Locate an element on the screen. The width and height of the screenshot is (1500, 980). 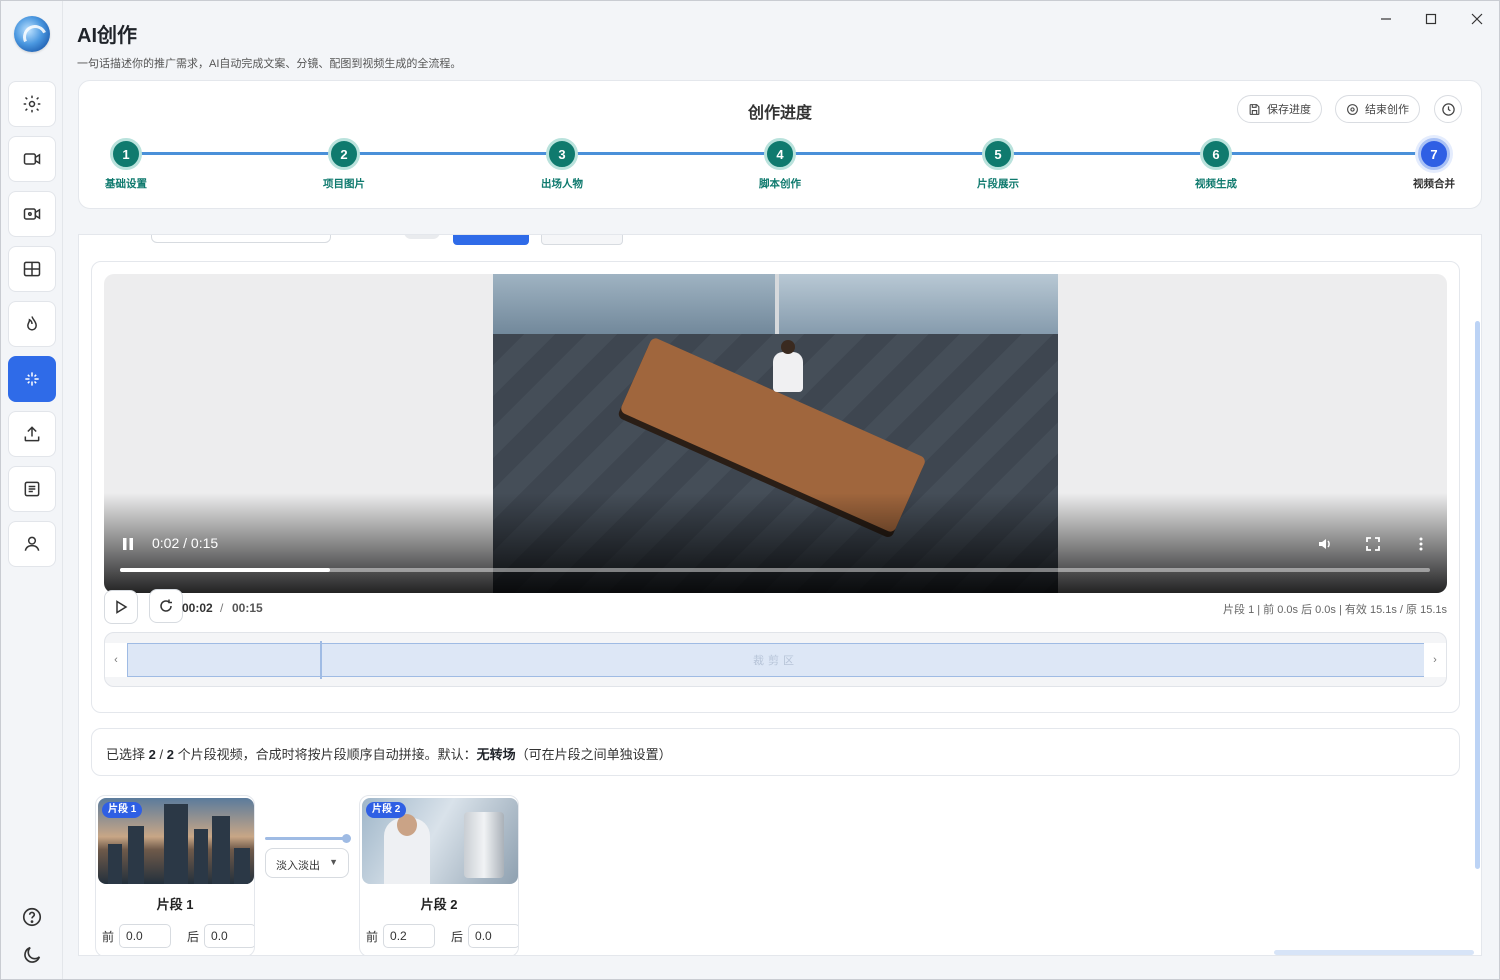
clock-icon is located at coordinates (1448, 109).